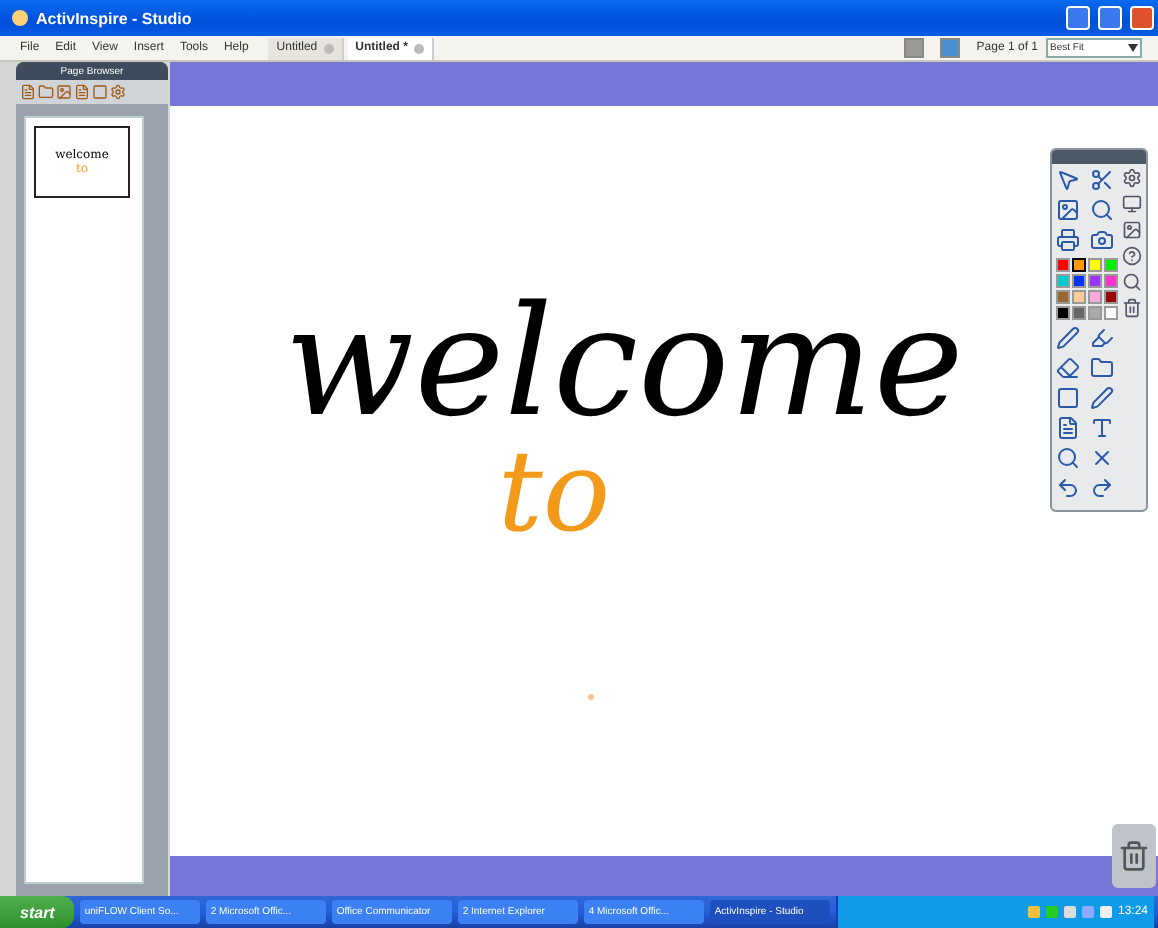 This screenshot has width=1158, height=928. Describe the element at coordinates (591, 697) in the screenshot. I see `ink-dot` at that location.